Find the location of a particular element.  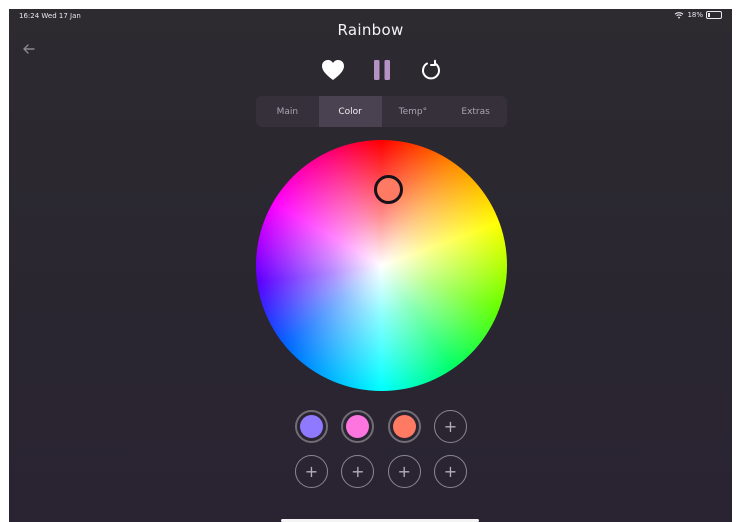

mode-tabs: Main Color Temp° Extras is located at coordinates (381, 111).